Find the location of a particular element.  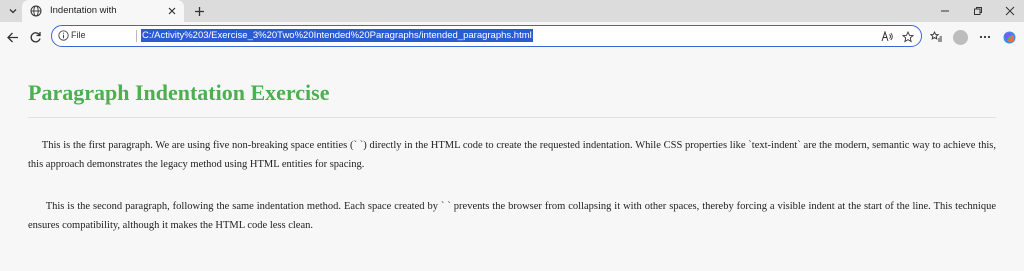

settings-more-button is located at coordinates (985, 37).